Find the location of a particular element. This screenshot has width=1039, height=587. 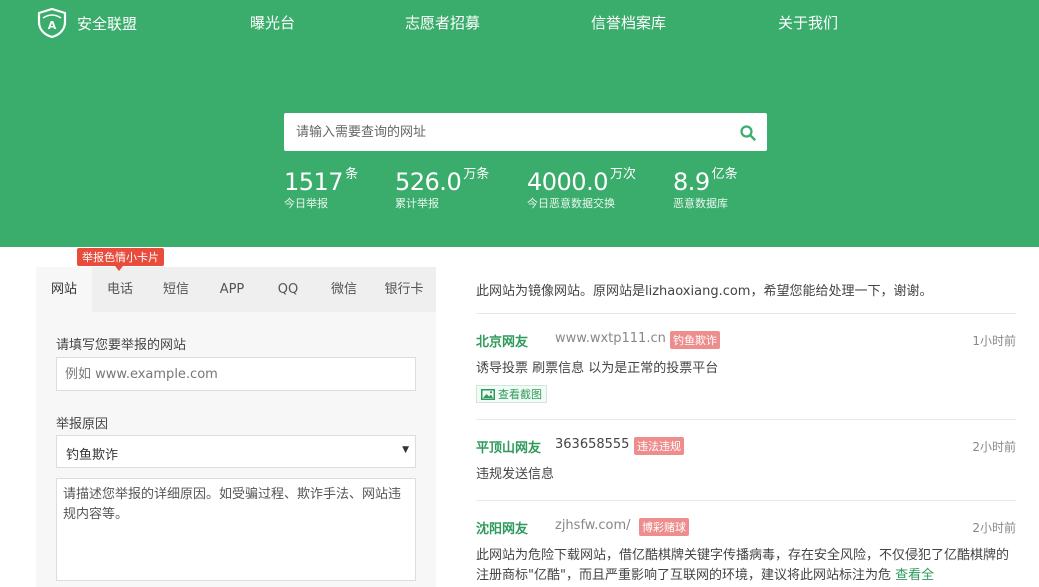

stat-data-exchange: 4000.0 万次 今日恶意数据交换 is located at coordinates (581, 189).